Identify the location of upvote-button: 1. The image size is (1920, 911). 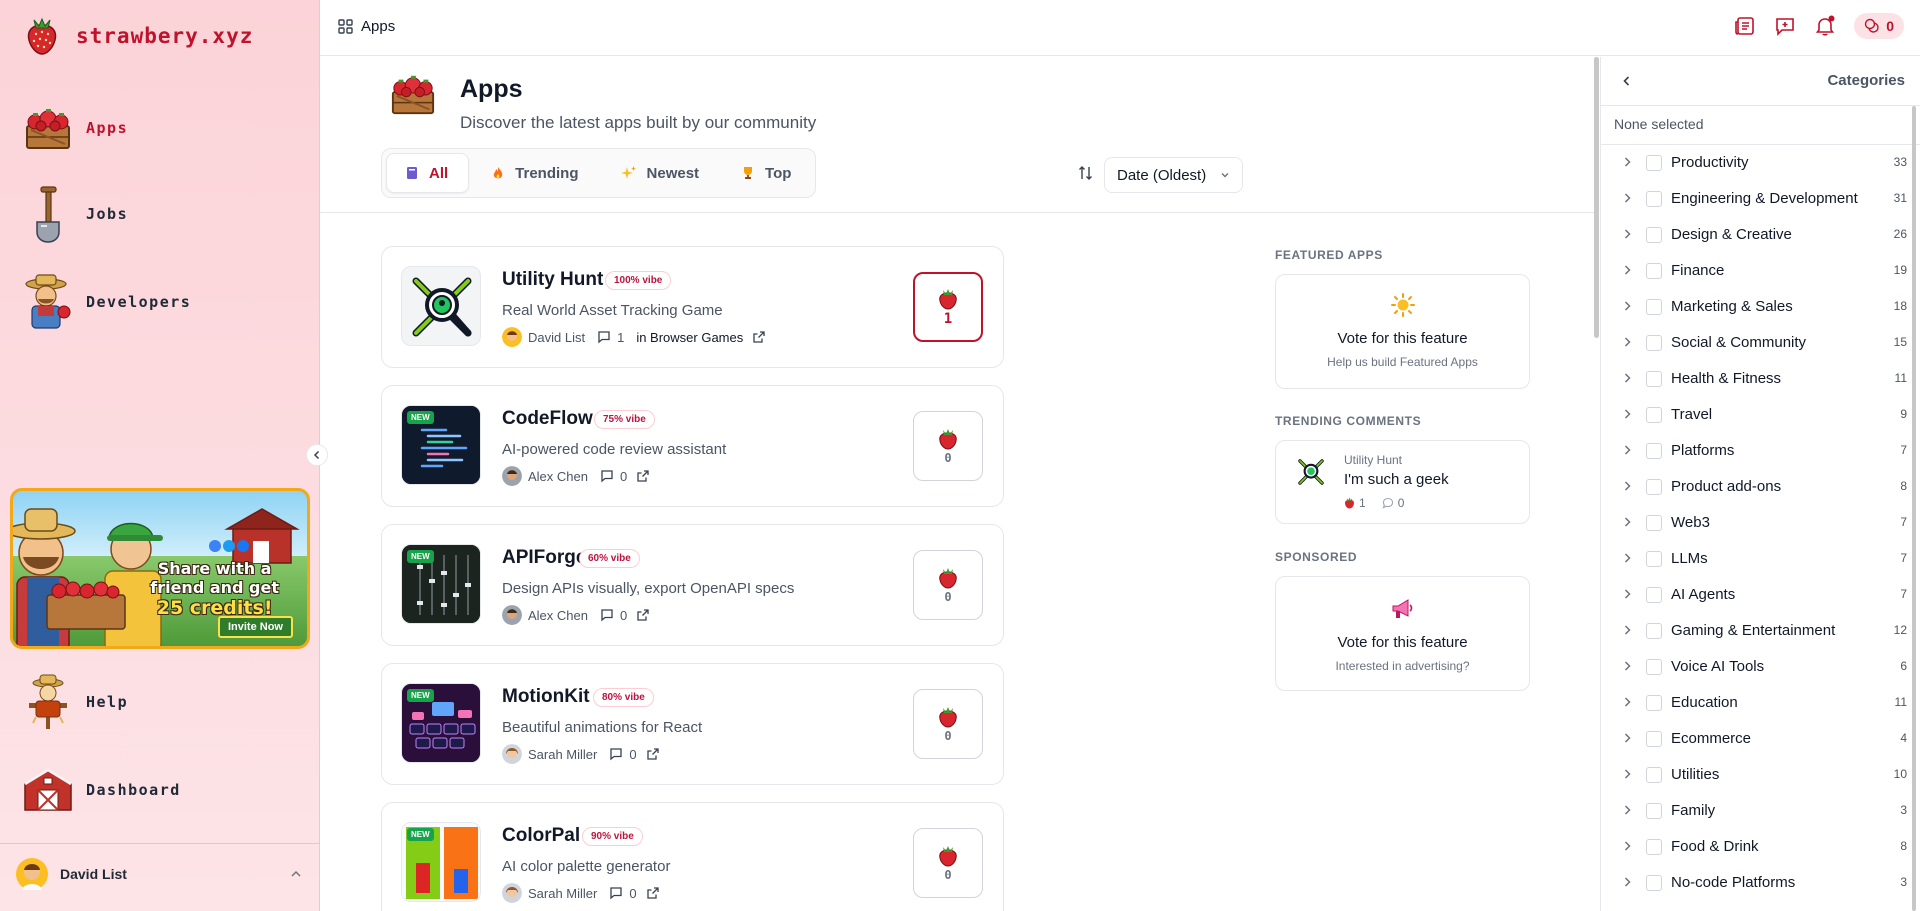
(948, 307).